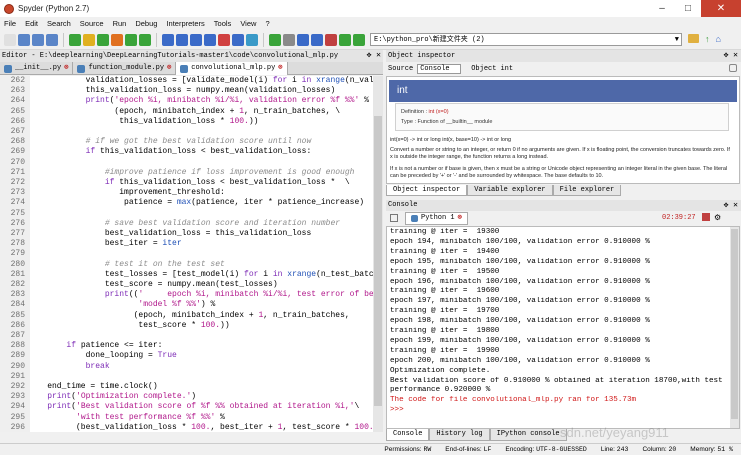 Image resolution: width=741 pixels, height=455 pixels. What do you see at coordinates (506, 69) in the screenshot?
I see `object-input: int` at bounding box center [506, 69].